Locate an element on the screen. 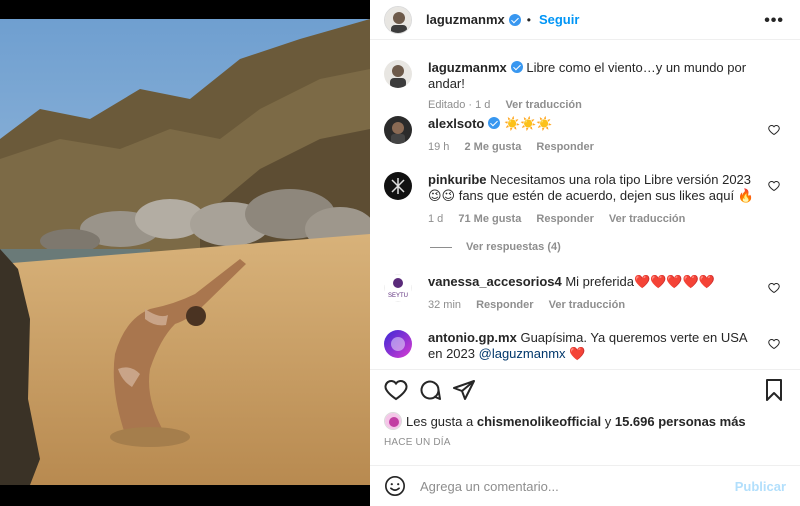  commenter-username: alexlsoto is located at coordinates (456, 123).